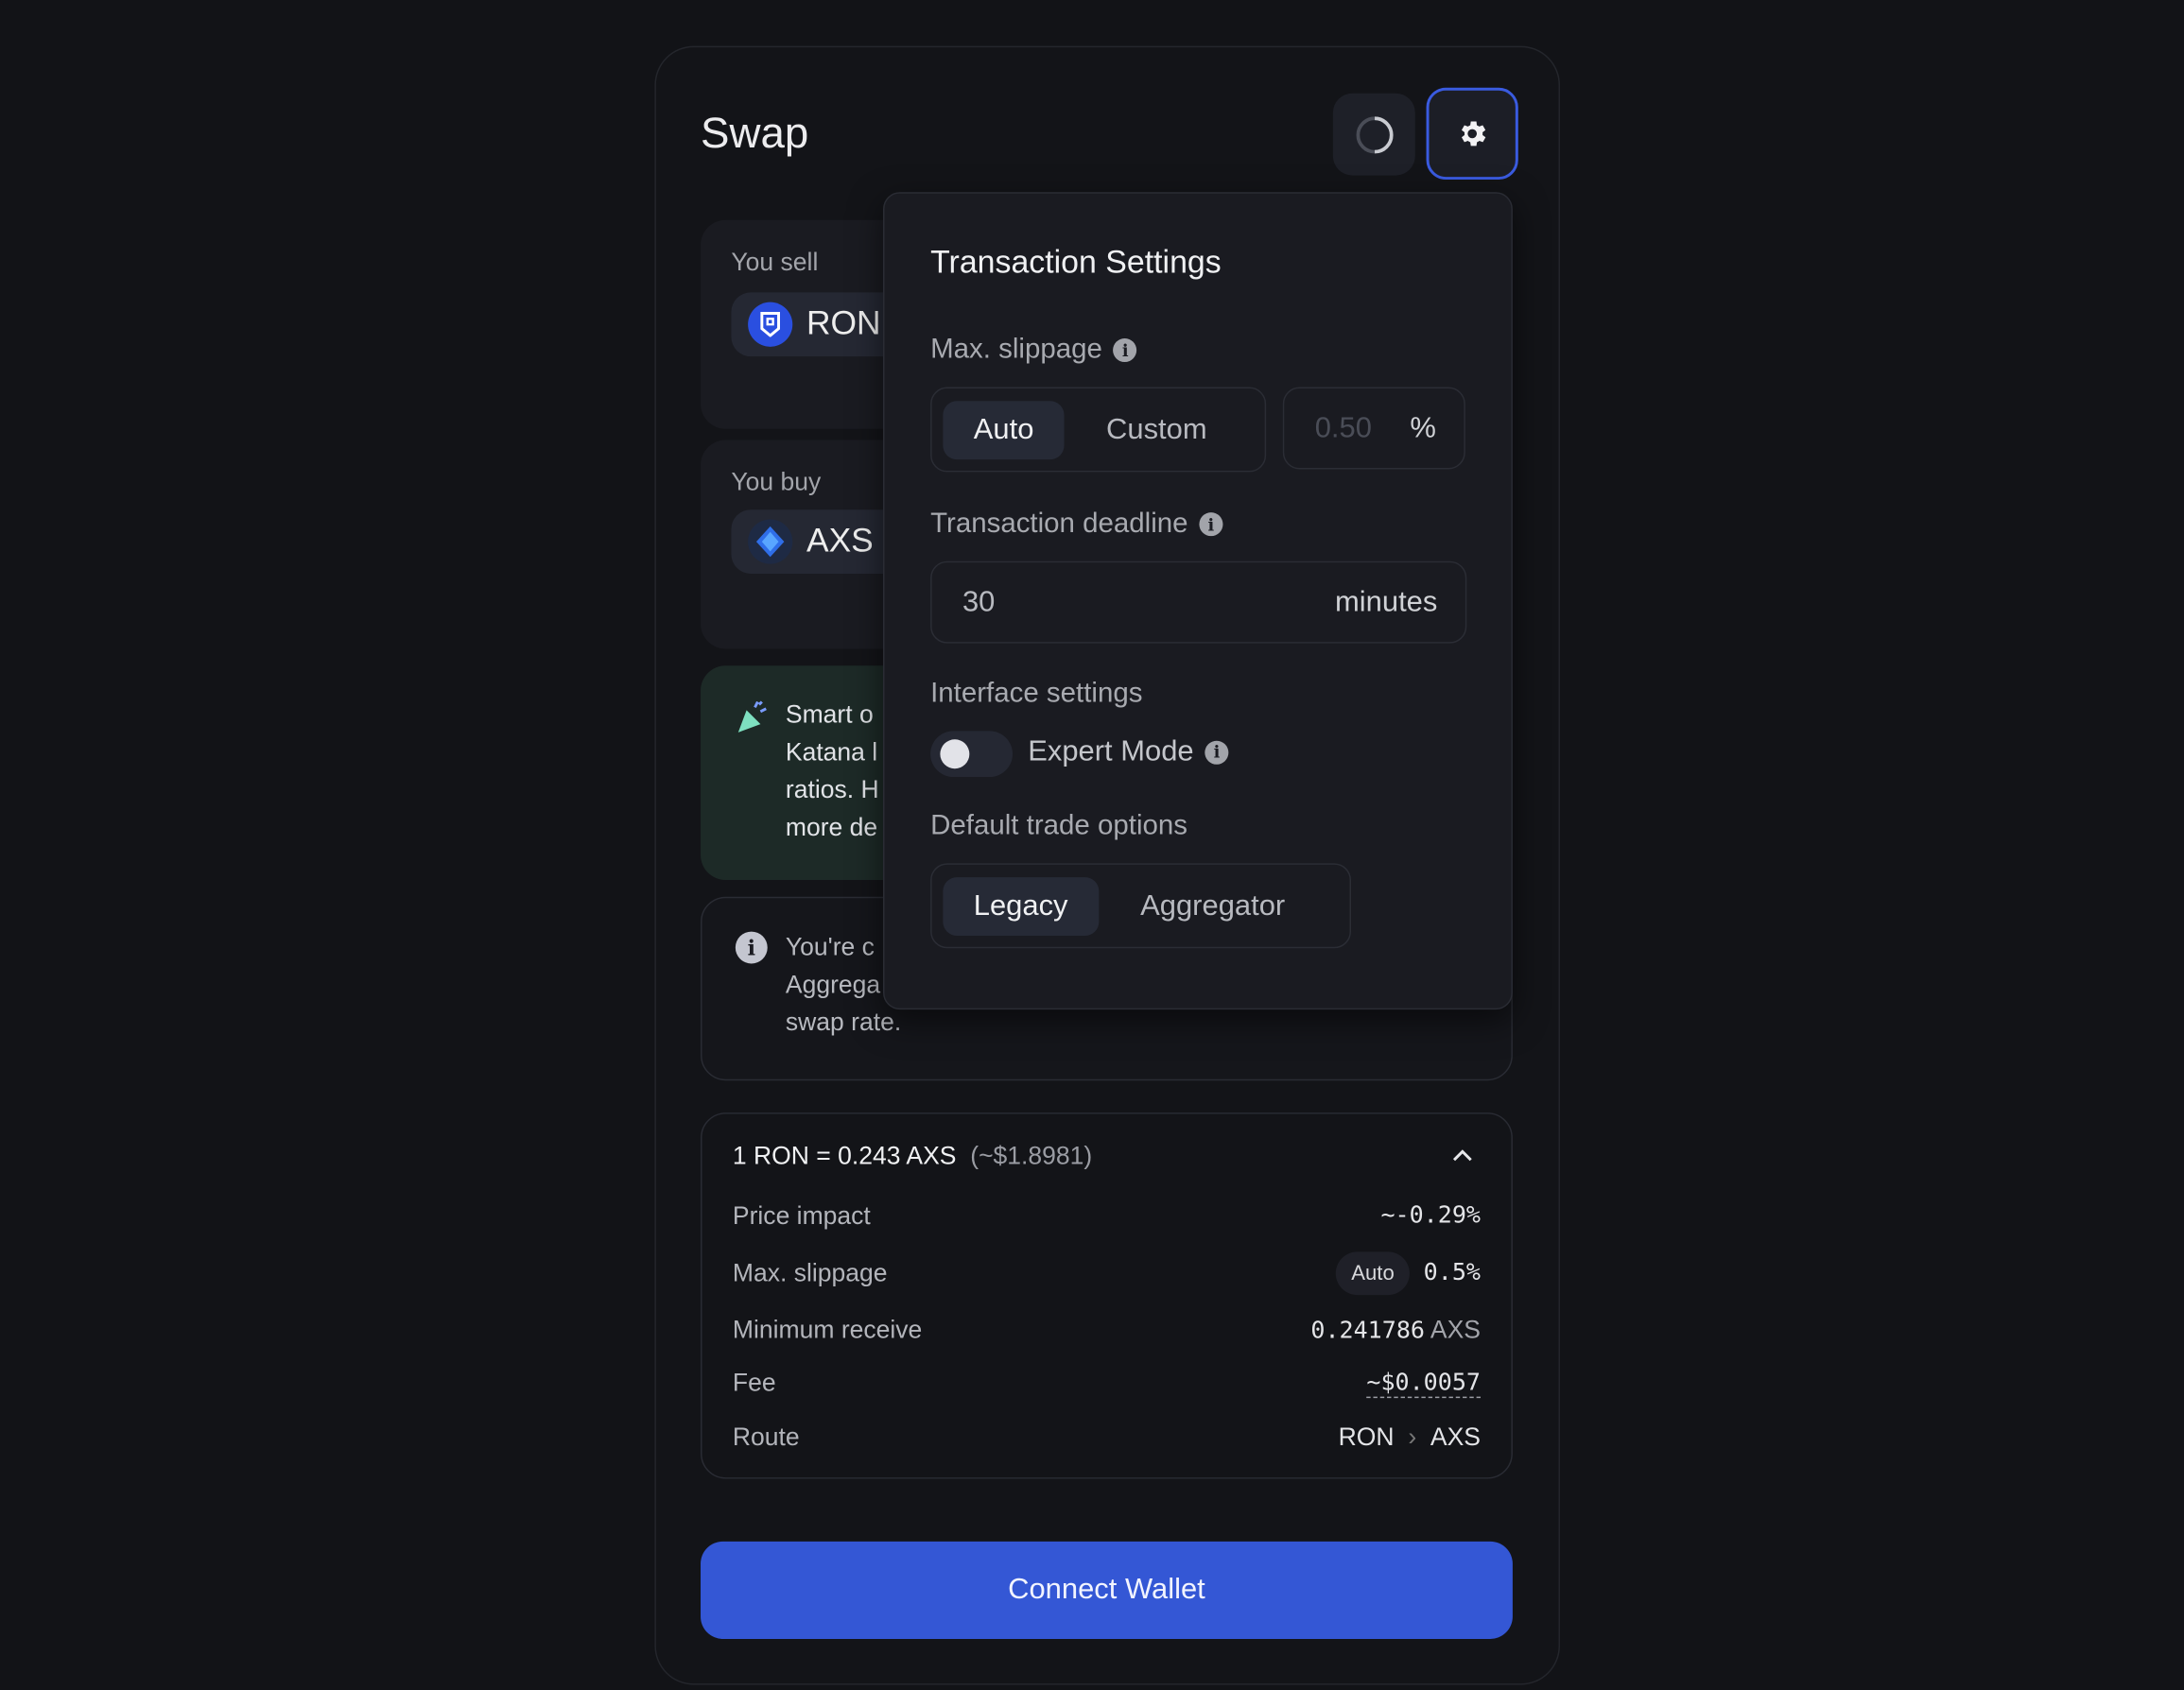 The width and height of the screenshot is (2184, 1690). What do you see at coordinates (1036, 693) in the screenshot?
I see `interface-settings-label: Interface settings` at bounding box center [1036, 693].